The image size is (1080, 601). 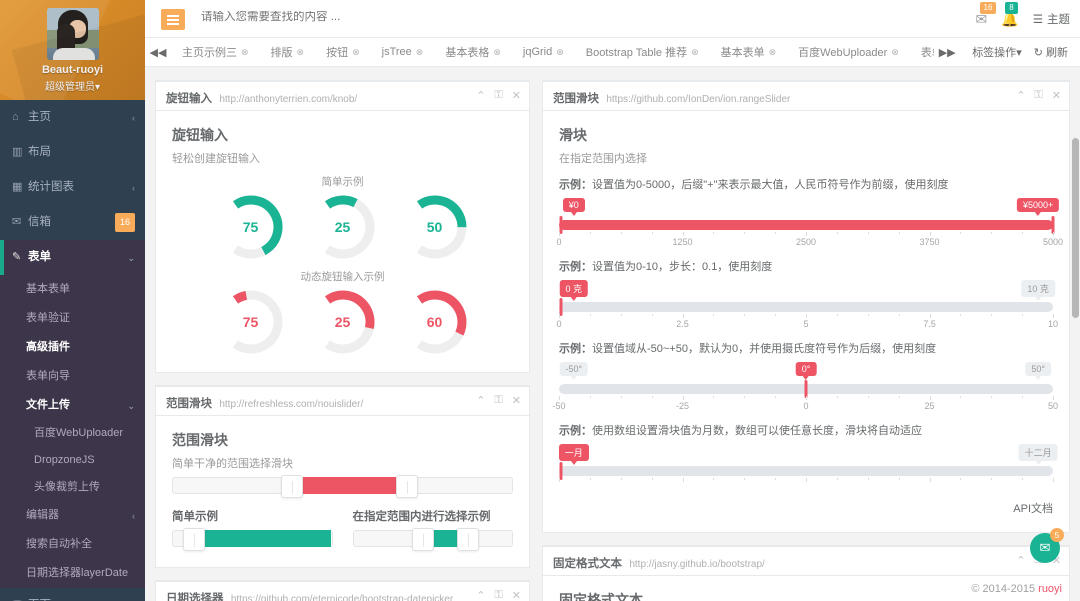 I want to click on sidebar-sublink-表单验证: 表单验证, so click(x=72, y=318).